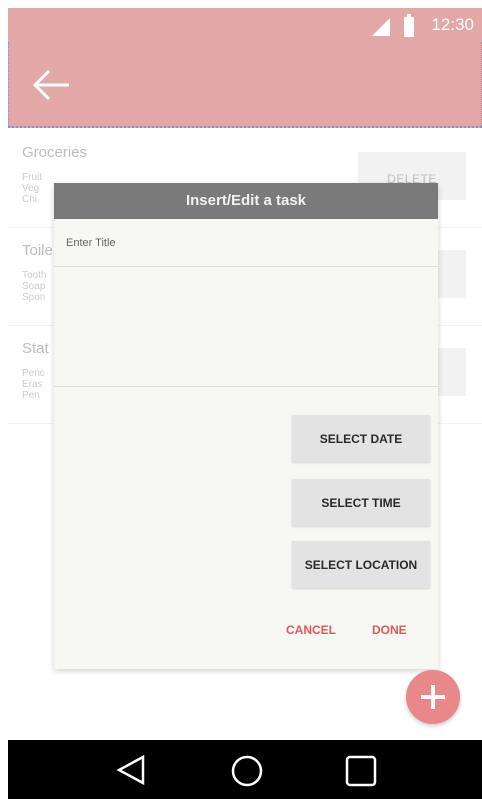 This screenshot has width=482, height=799. Describe the element at coordinates (246, 327) in the screenshot. I see `description-input` at that location.